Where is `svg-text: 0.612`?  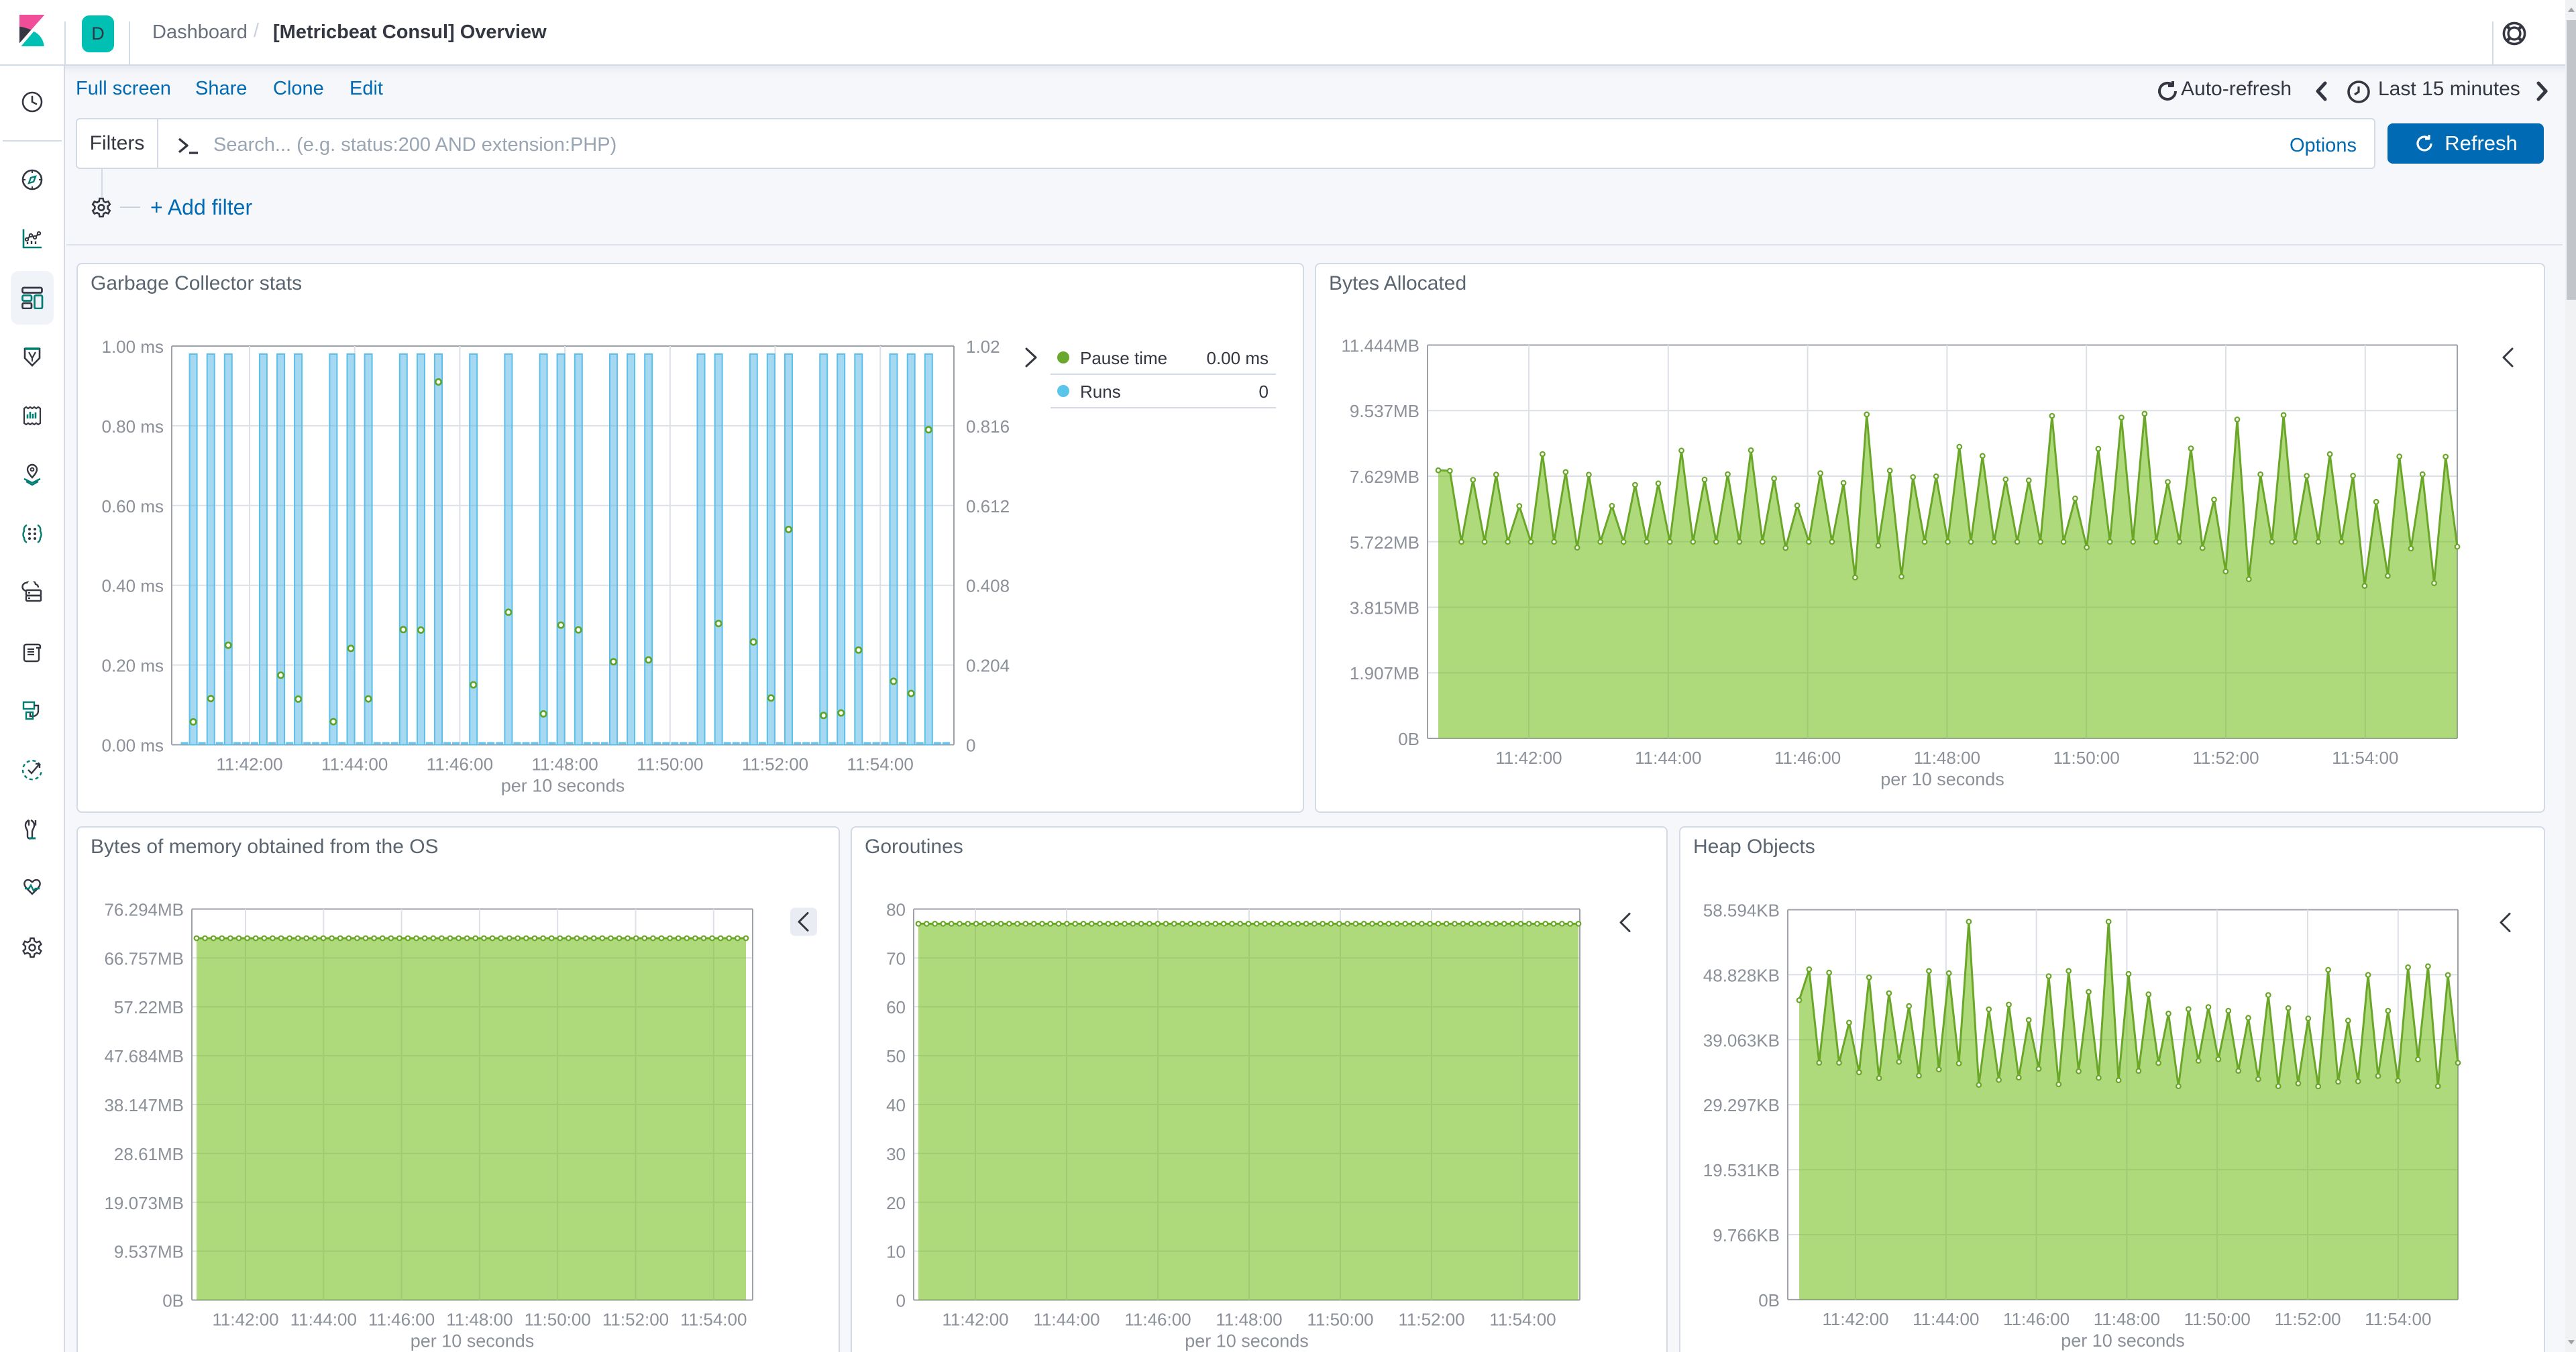 svg-text: 0.612 is located at coordinates (988, 506).